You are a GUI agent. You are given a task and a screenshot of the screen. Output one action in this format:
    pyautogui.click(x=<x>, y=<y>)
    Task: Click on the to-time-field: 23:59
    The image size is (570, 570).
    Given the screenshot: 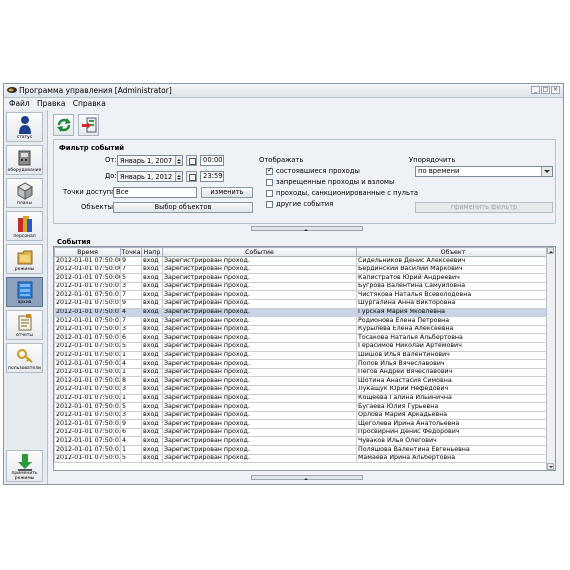 What is the action you would take?
    pyautogui.click(x=212, y=176)
    